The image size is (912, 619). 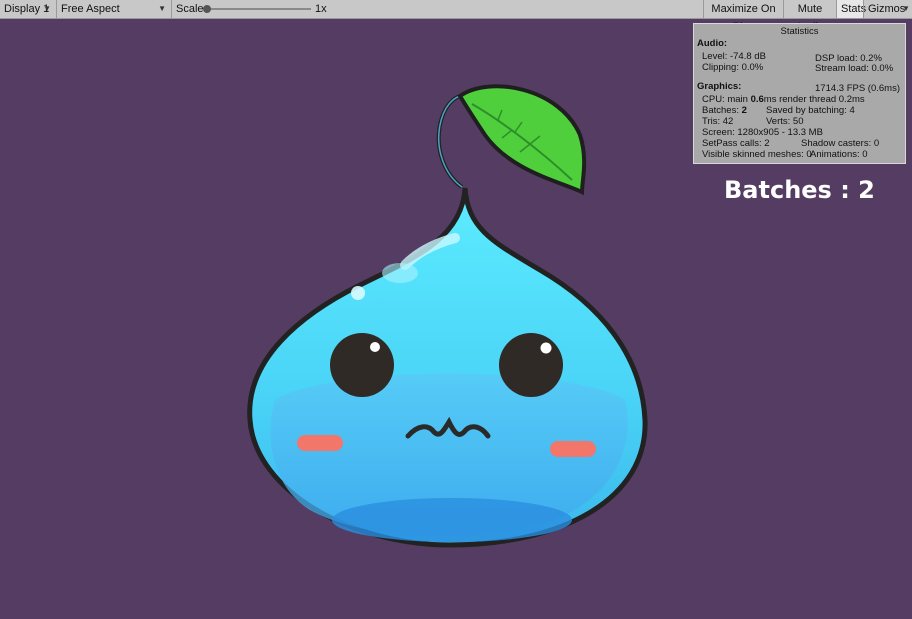 What do you see at coordinates (839, 154) in the screenshot?
I see `animations-readout: Animations: 0` at bounding box center [839, 154].